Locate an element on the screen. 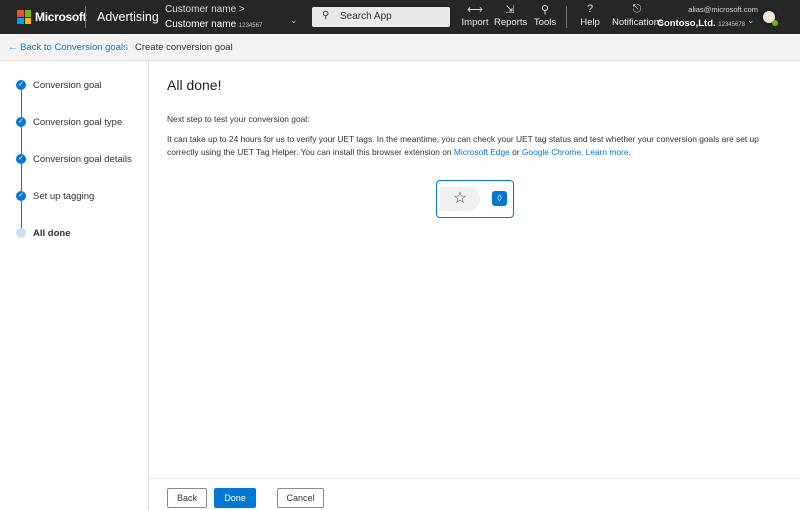  product-name: Advertising is located at coordinates (128, 17).